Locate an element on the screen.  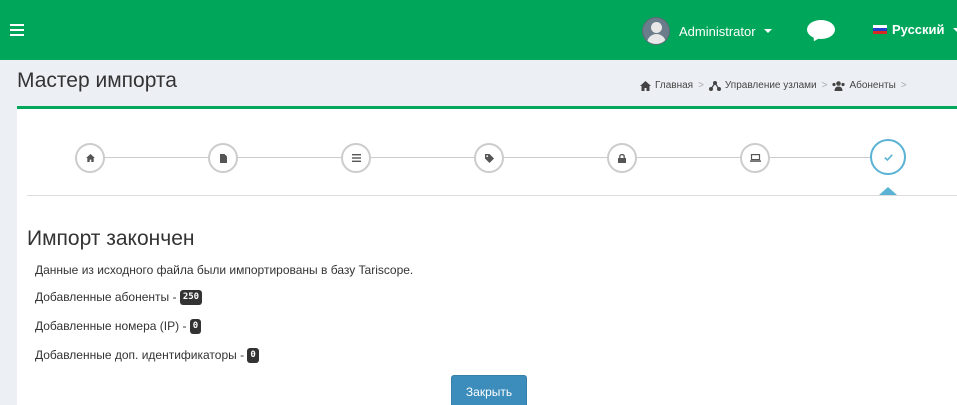
menu-toggle-icon is located at coordinates (17, 30).